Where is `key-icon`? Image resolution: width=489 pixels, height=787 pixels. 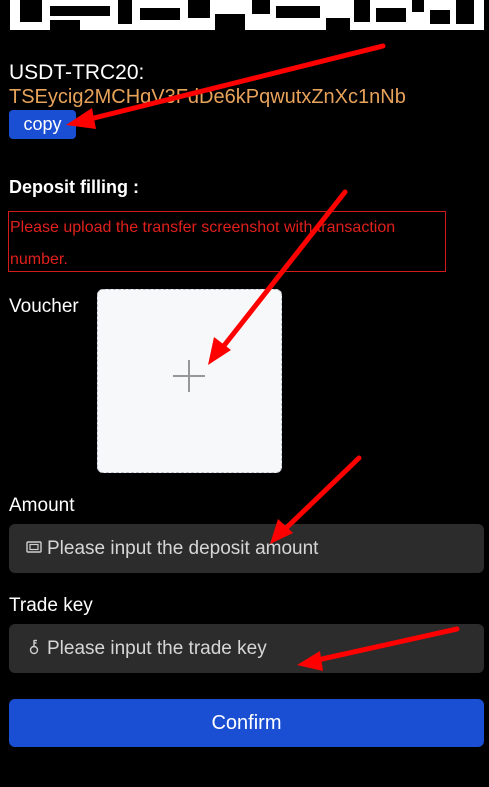 key-icon is located at coordinates (34, 649).